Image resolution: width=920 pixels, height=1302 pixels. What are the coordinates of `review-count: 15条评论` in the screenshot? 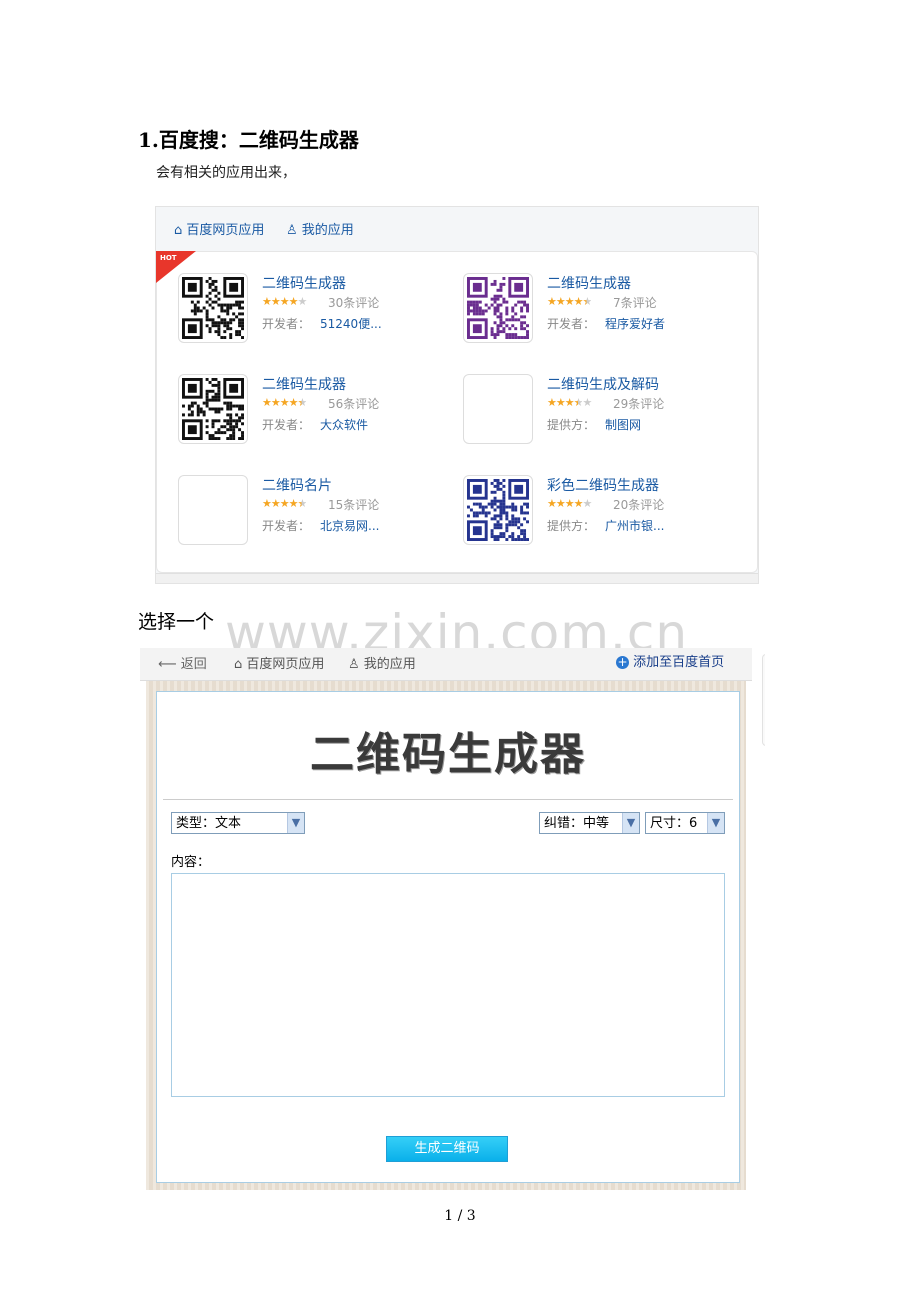 It's located at (354, 505).